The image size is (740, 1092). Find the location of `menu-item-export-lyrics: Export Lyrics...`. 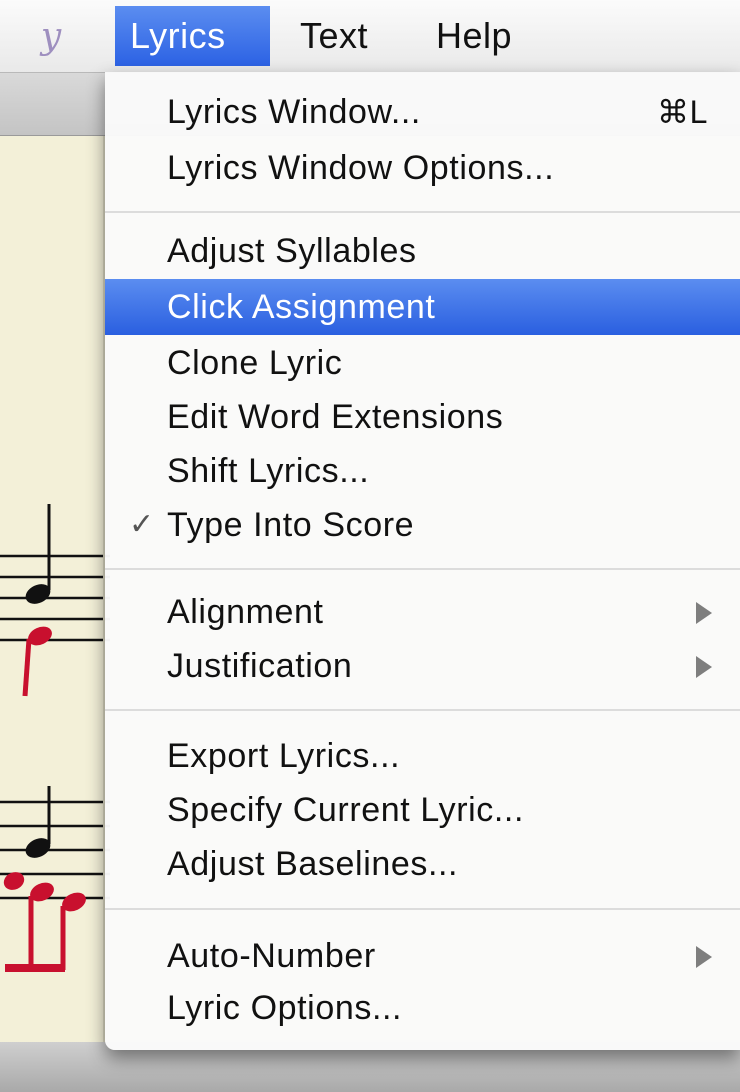

menu-item-export-lyrics: Export Lyrics... is located at coordinates (422, 756).